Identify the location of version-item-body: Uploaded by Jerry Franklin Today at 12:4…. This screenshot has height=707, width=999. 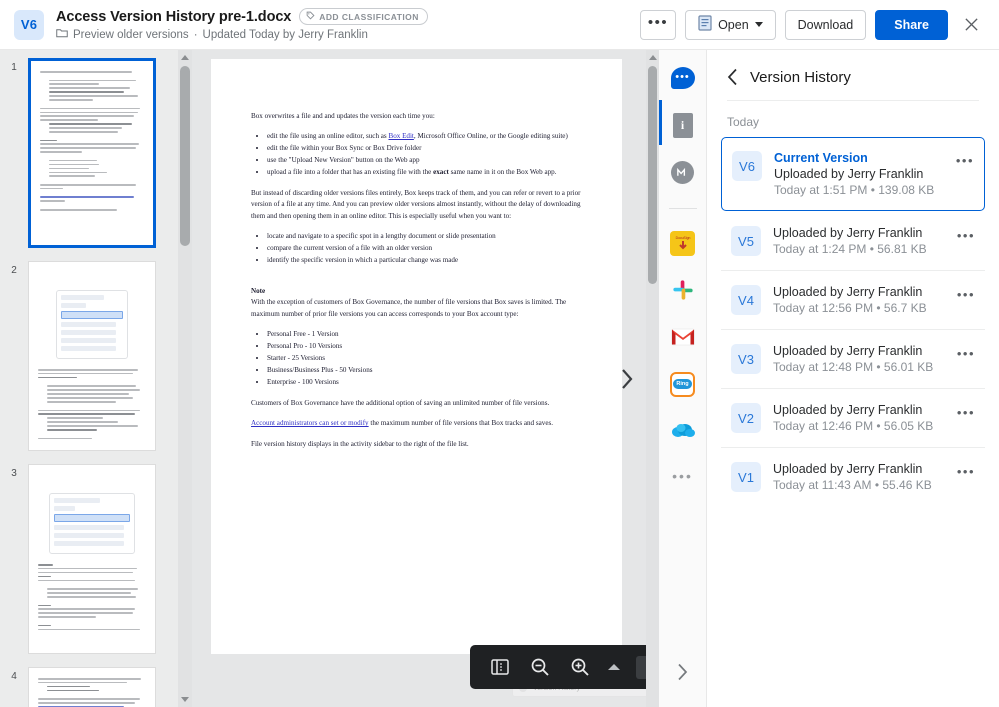
(859, 359).